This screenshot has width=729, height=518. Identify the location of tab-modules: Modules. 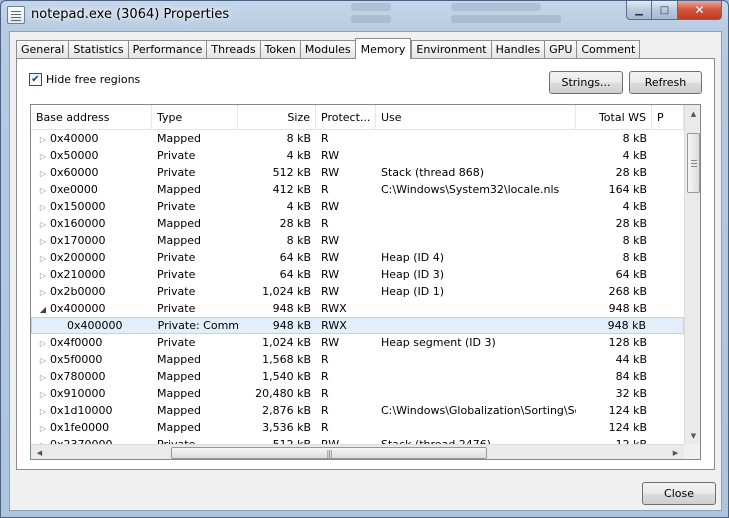
(327, 49).